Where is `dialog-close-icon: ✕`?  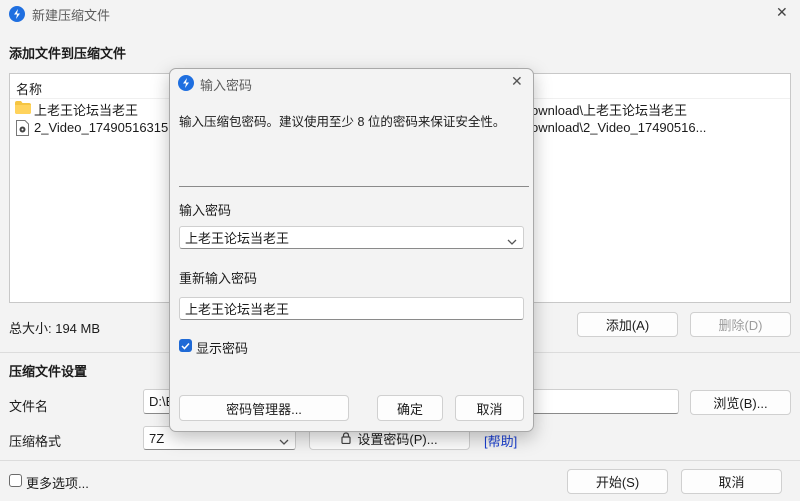 dialog-close-icon: ✕ is located at coordinates (517, 81).